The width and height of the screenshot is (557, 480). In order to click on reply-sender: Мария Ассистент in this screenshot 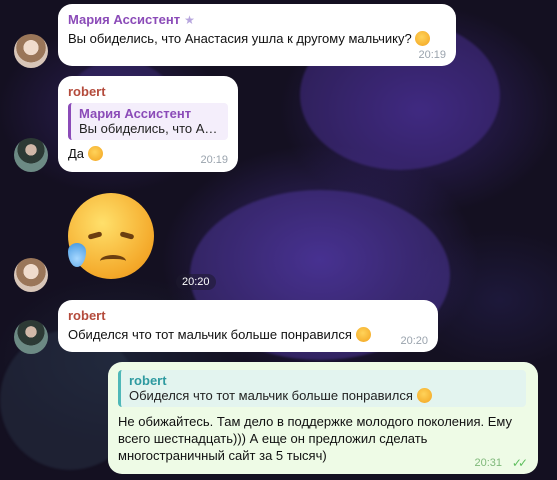, I will do `click(135, 113)`.